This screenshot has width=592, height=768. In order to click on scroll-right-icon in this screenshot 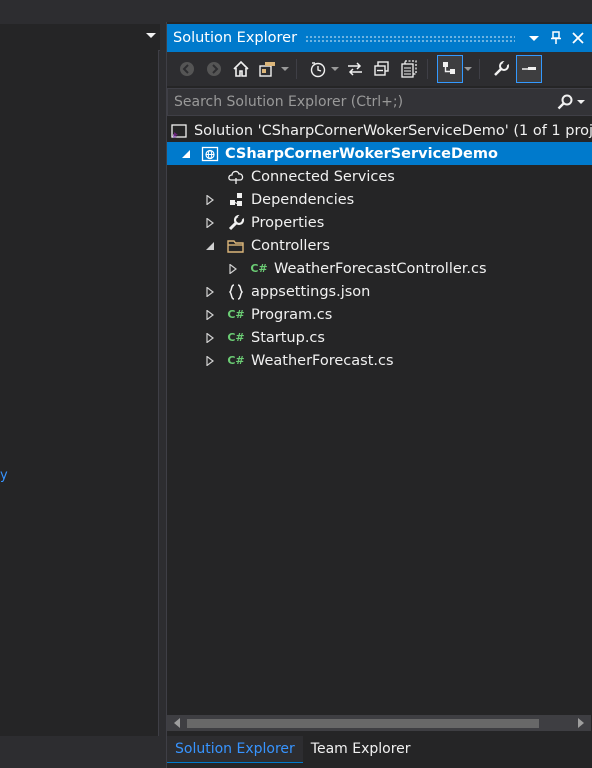, I will do `click(581, 723)`.